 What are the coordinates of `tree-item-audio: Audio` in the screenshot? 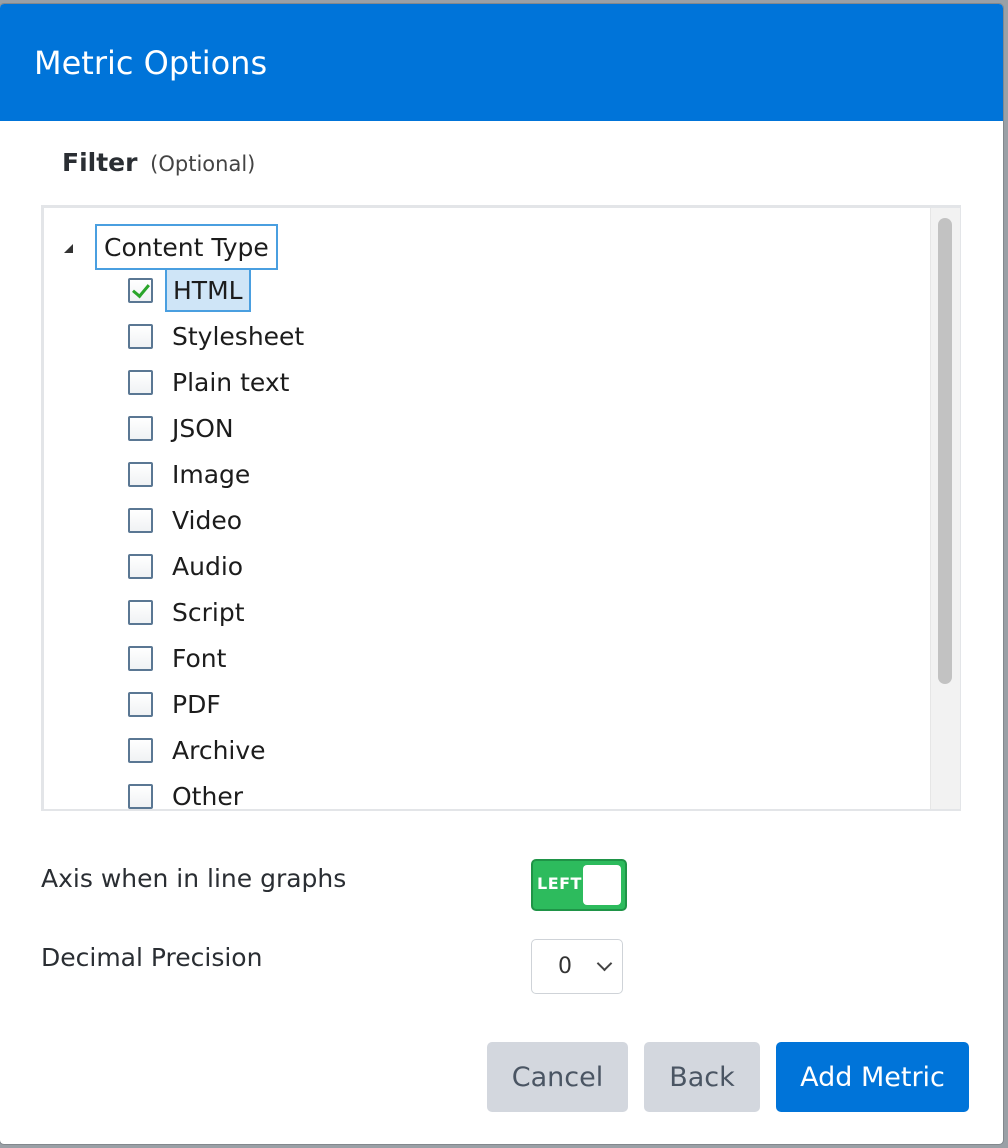 It's located at (189, 566).